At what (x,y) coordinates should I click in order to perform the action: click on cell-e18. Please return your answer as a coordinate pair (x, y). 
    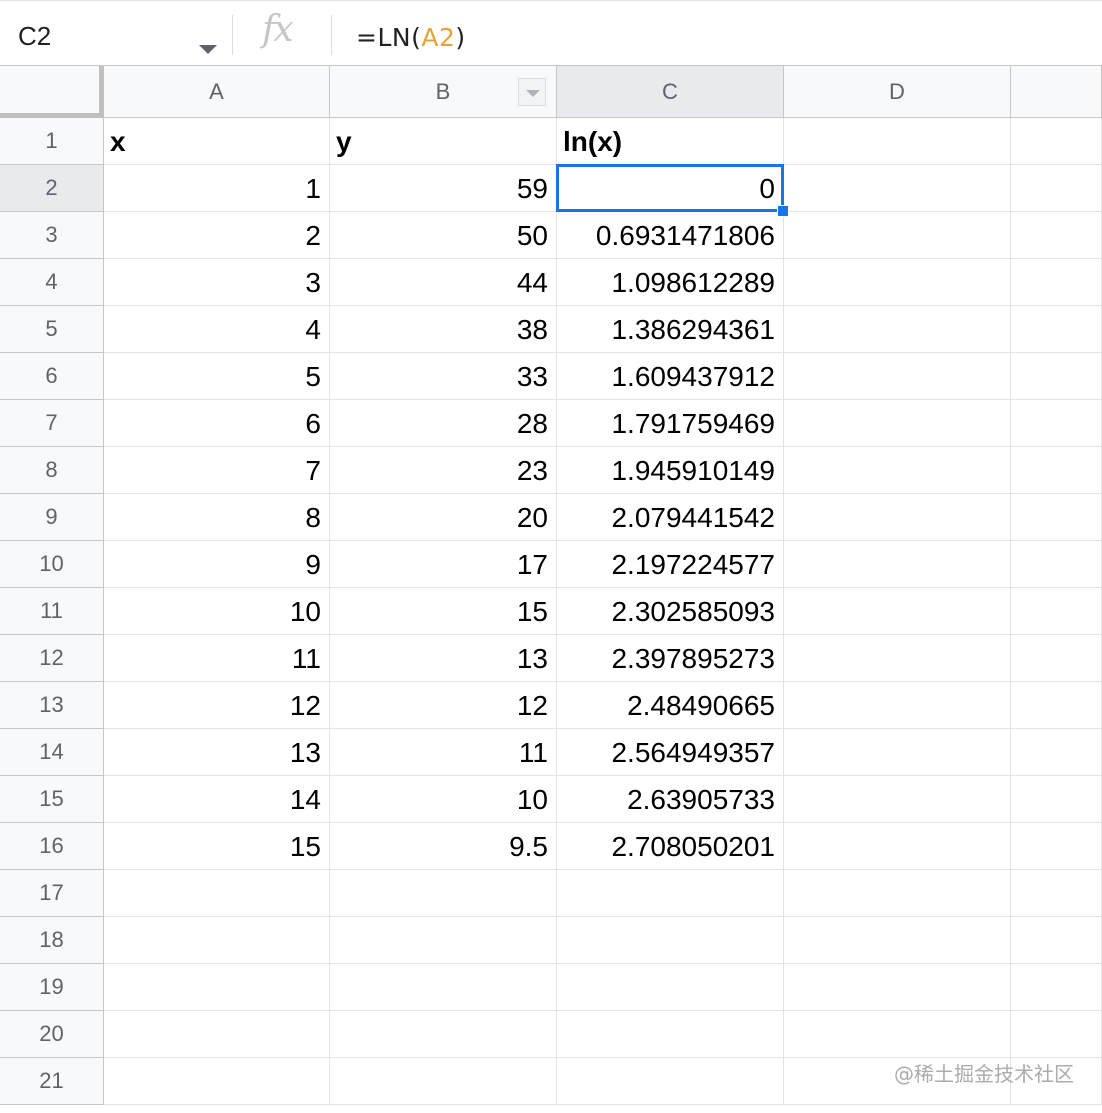
    Looking at the image, I should click on (1056, 940).